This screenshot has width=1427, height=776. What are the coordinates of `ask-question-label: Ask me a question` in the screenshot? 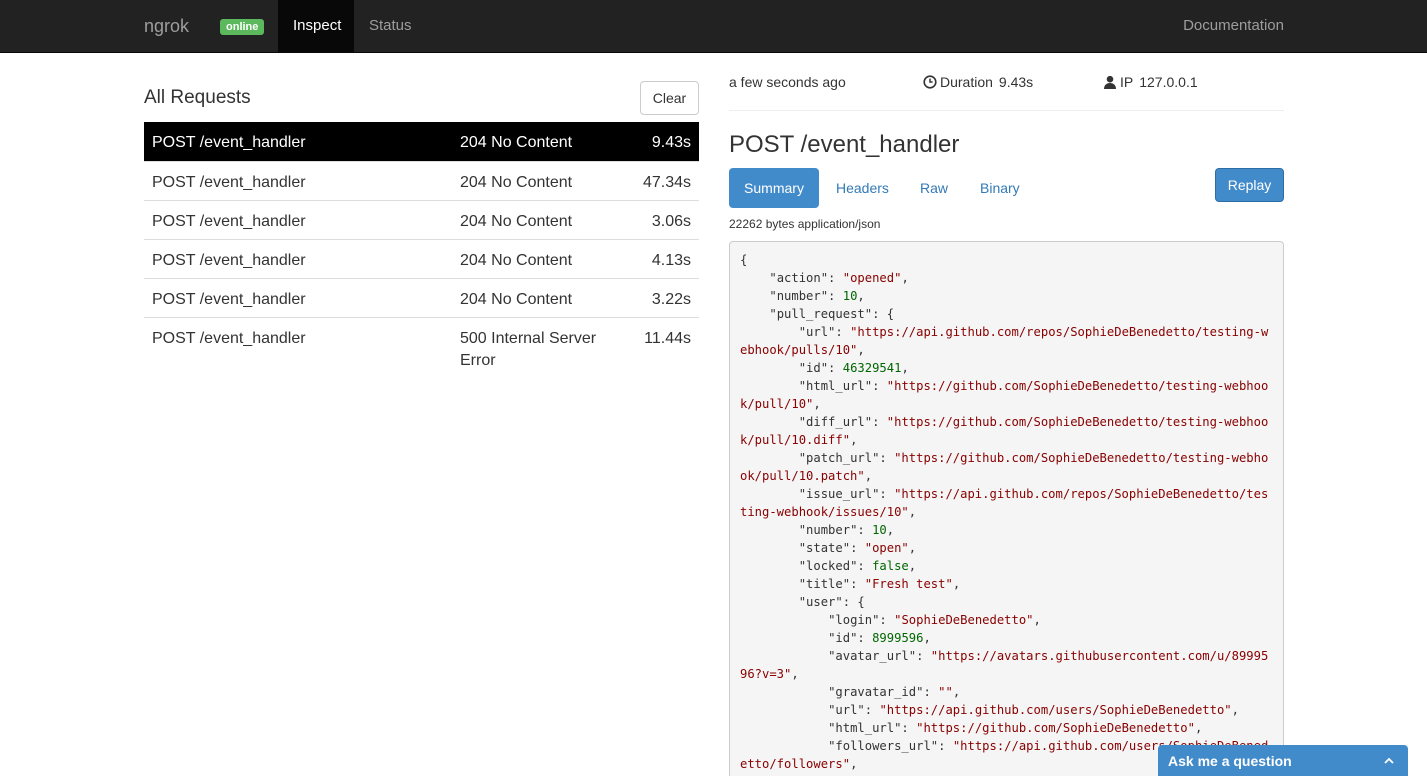 It's located at (1230, 761).